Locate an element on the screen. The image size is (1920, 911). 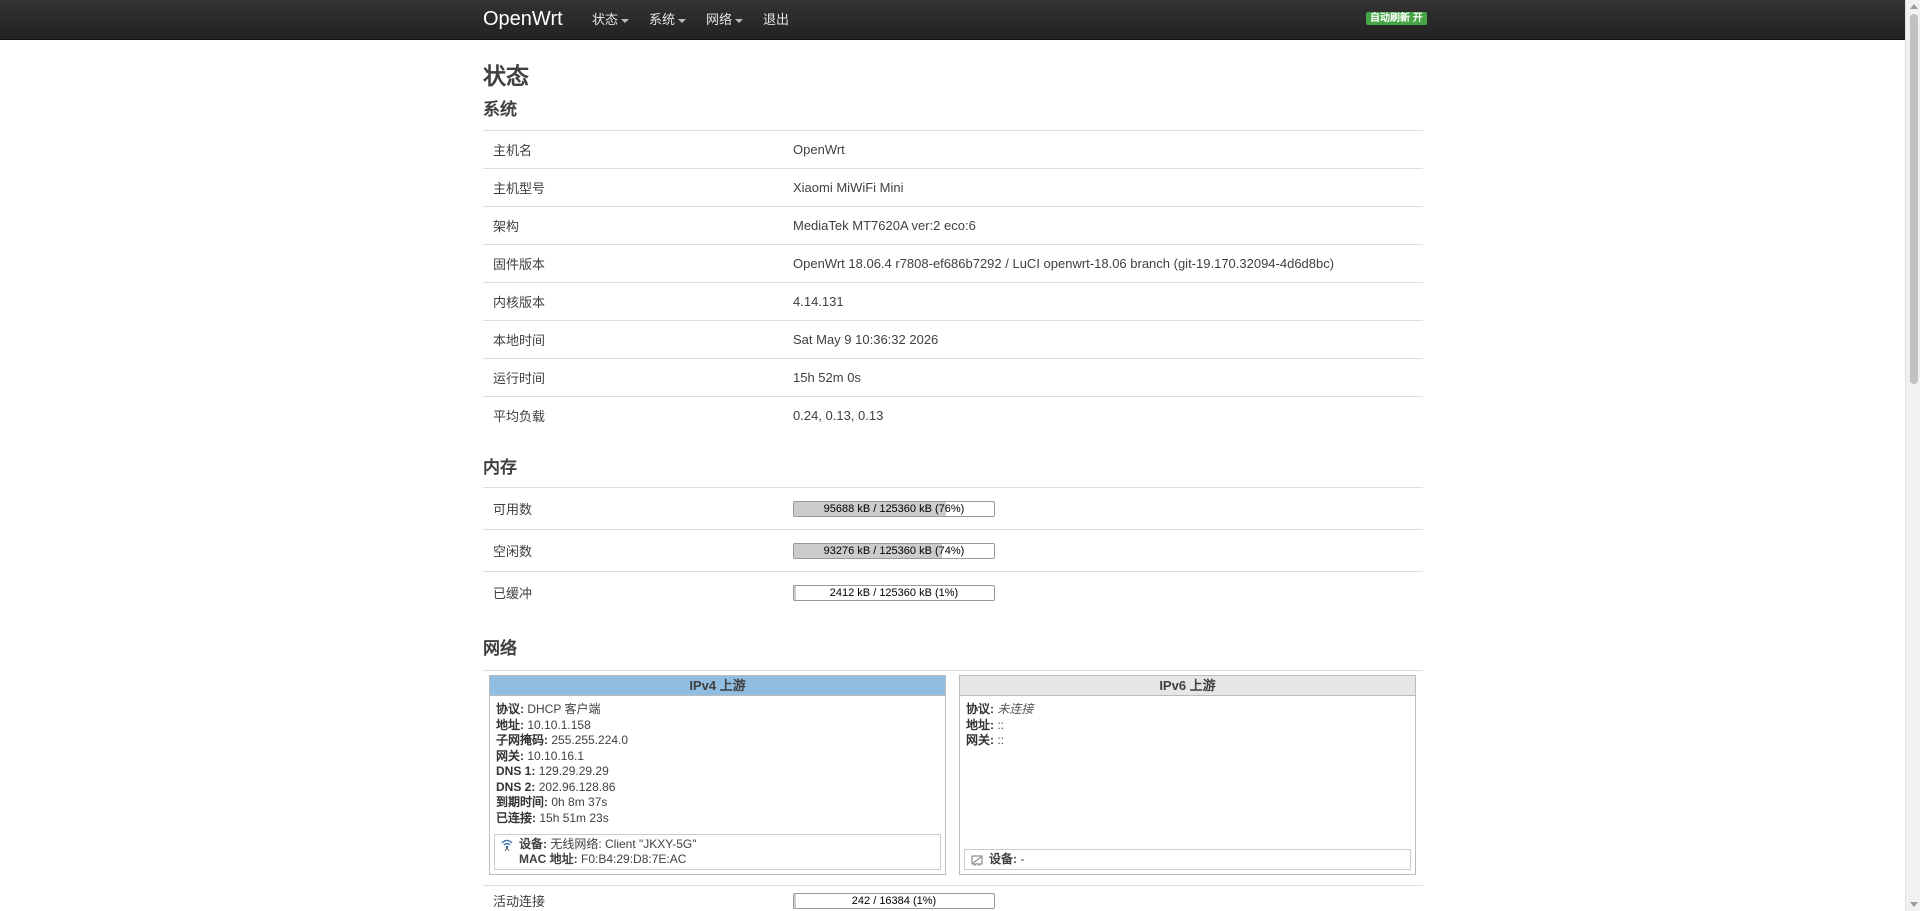
ipv6-upstream-box: IPv6 上游 协议: 未连接 地址: :: 网关: :: 设备: - is located at coordinates (1187, 775).